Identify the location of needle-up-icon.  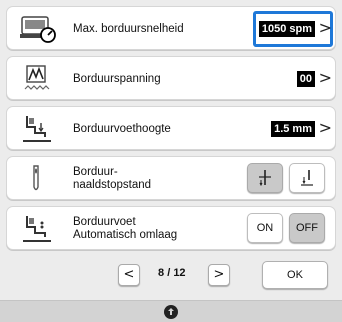
(307, 178).